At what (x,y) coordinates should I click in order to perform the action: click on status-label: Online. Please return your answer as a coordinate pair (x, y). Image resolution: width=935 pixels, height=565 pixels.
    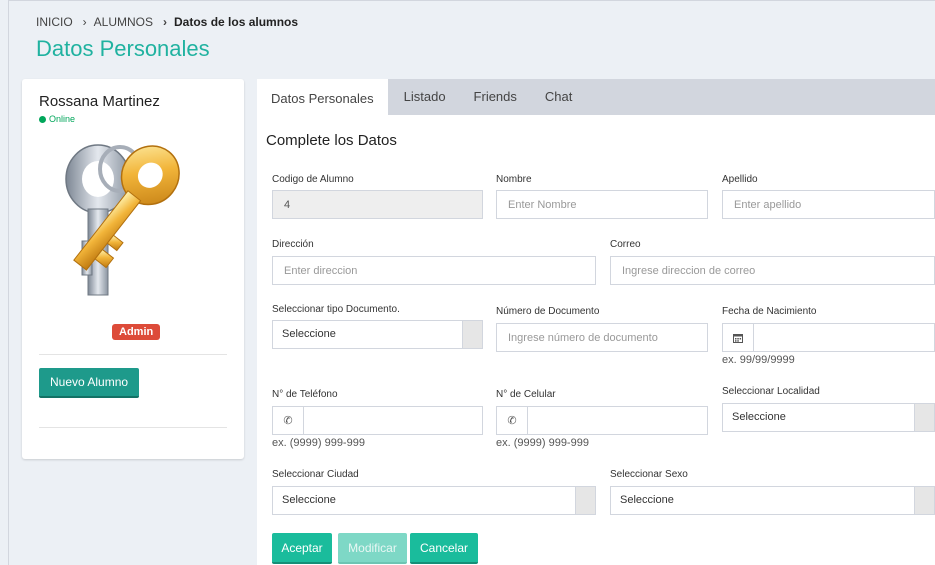
    Looking at the image, I should click on (62, 119).